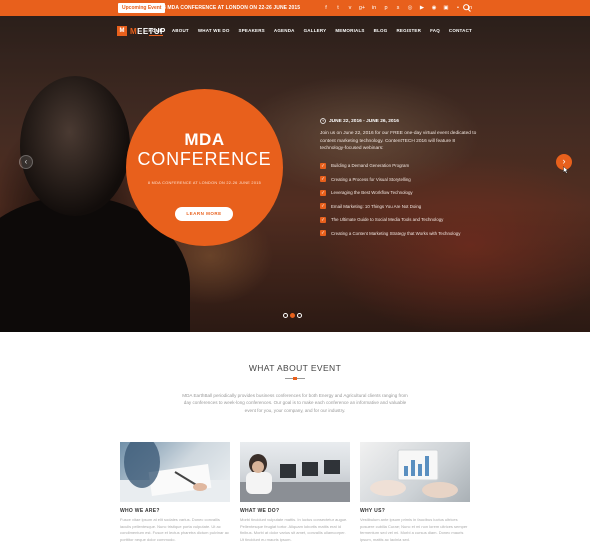  What do you see at coordinates (142, 8) in the screenshot?
I see `upcoming-event-badge: Upcoming Event` at bounding box center [142, 8].